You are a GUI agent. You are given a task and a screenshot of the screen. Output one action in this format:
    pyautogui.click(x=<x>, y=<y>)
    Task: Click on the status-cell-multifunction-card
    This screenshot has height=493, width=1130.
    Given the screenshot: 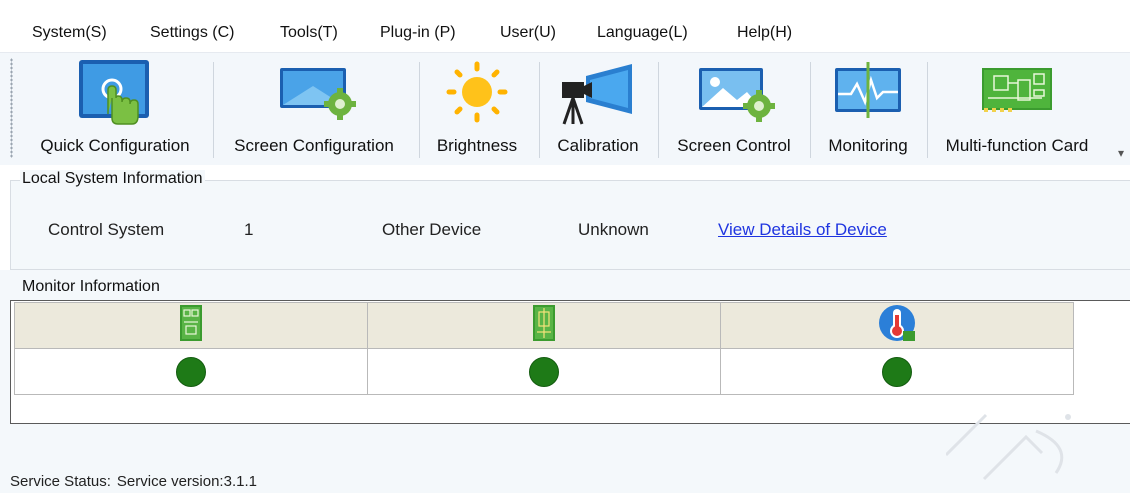 What is the action you would take?
    pyautogui.click(x=544, y=371)
    